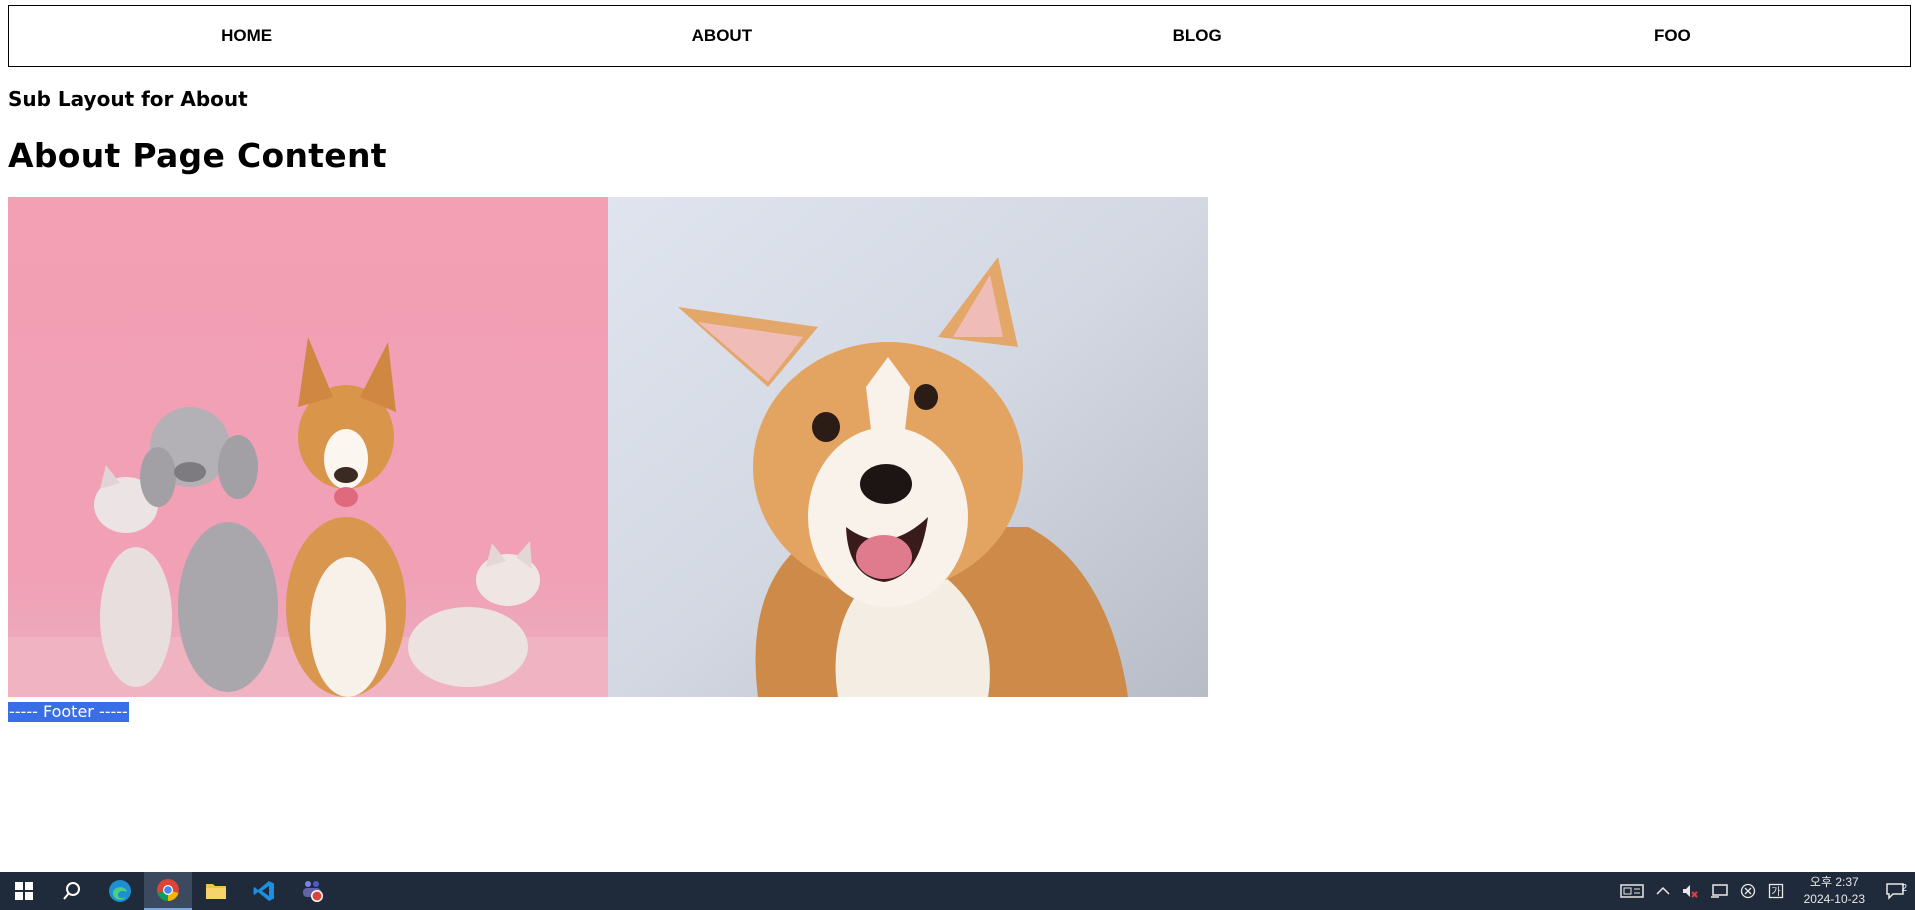 This screenshot has height=910, width=1915. I want to click on footer: ----- Footer -----, so click(68, 712).